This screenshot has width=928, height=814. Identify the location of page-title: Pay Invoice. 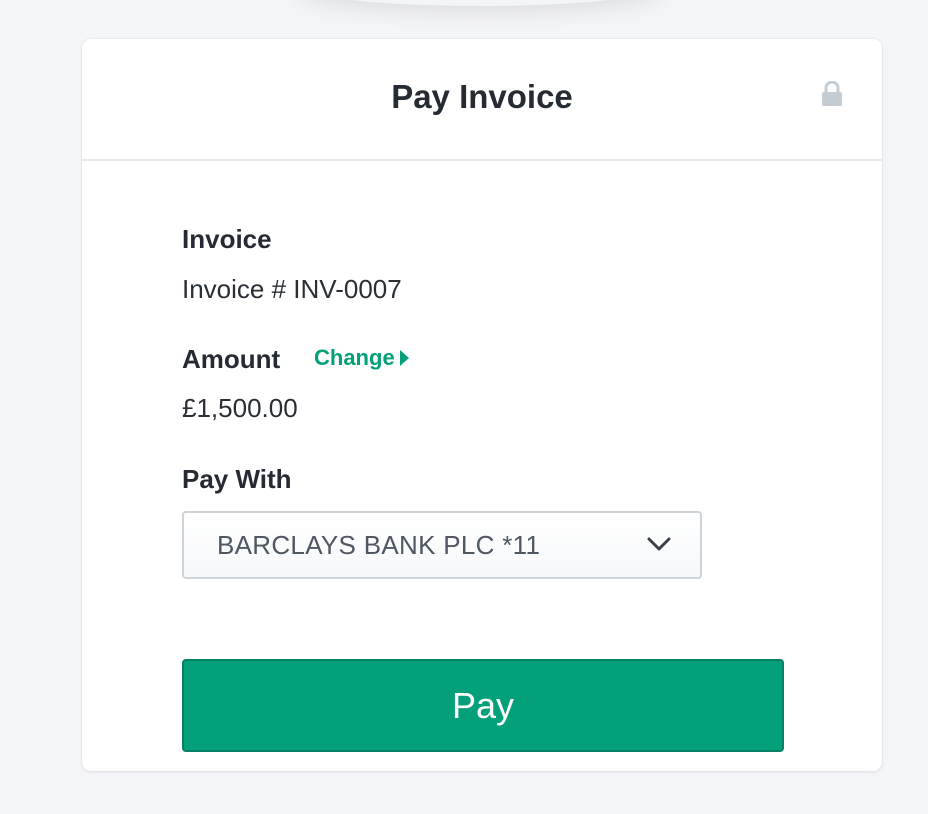
(482, 96).